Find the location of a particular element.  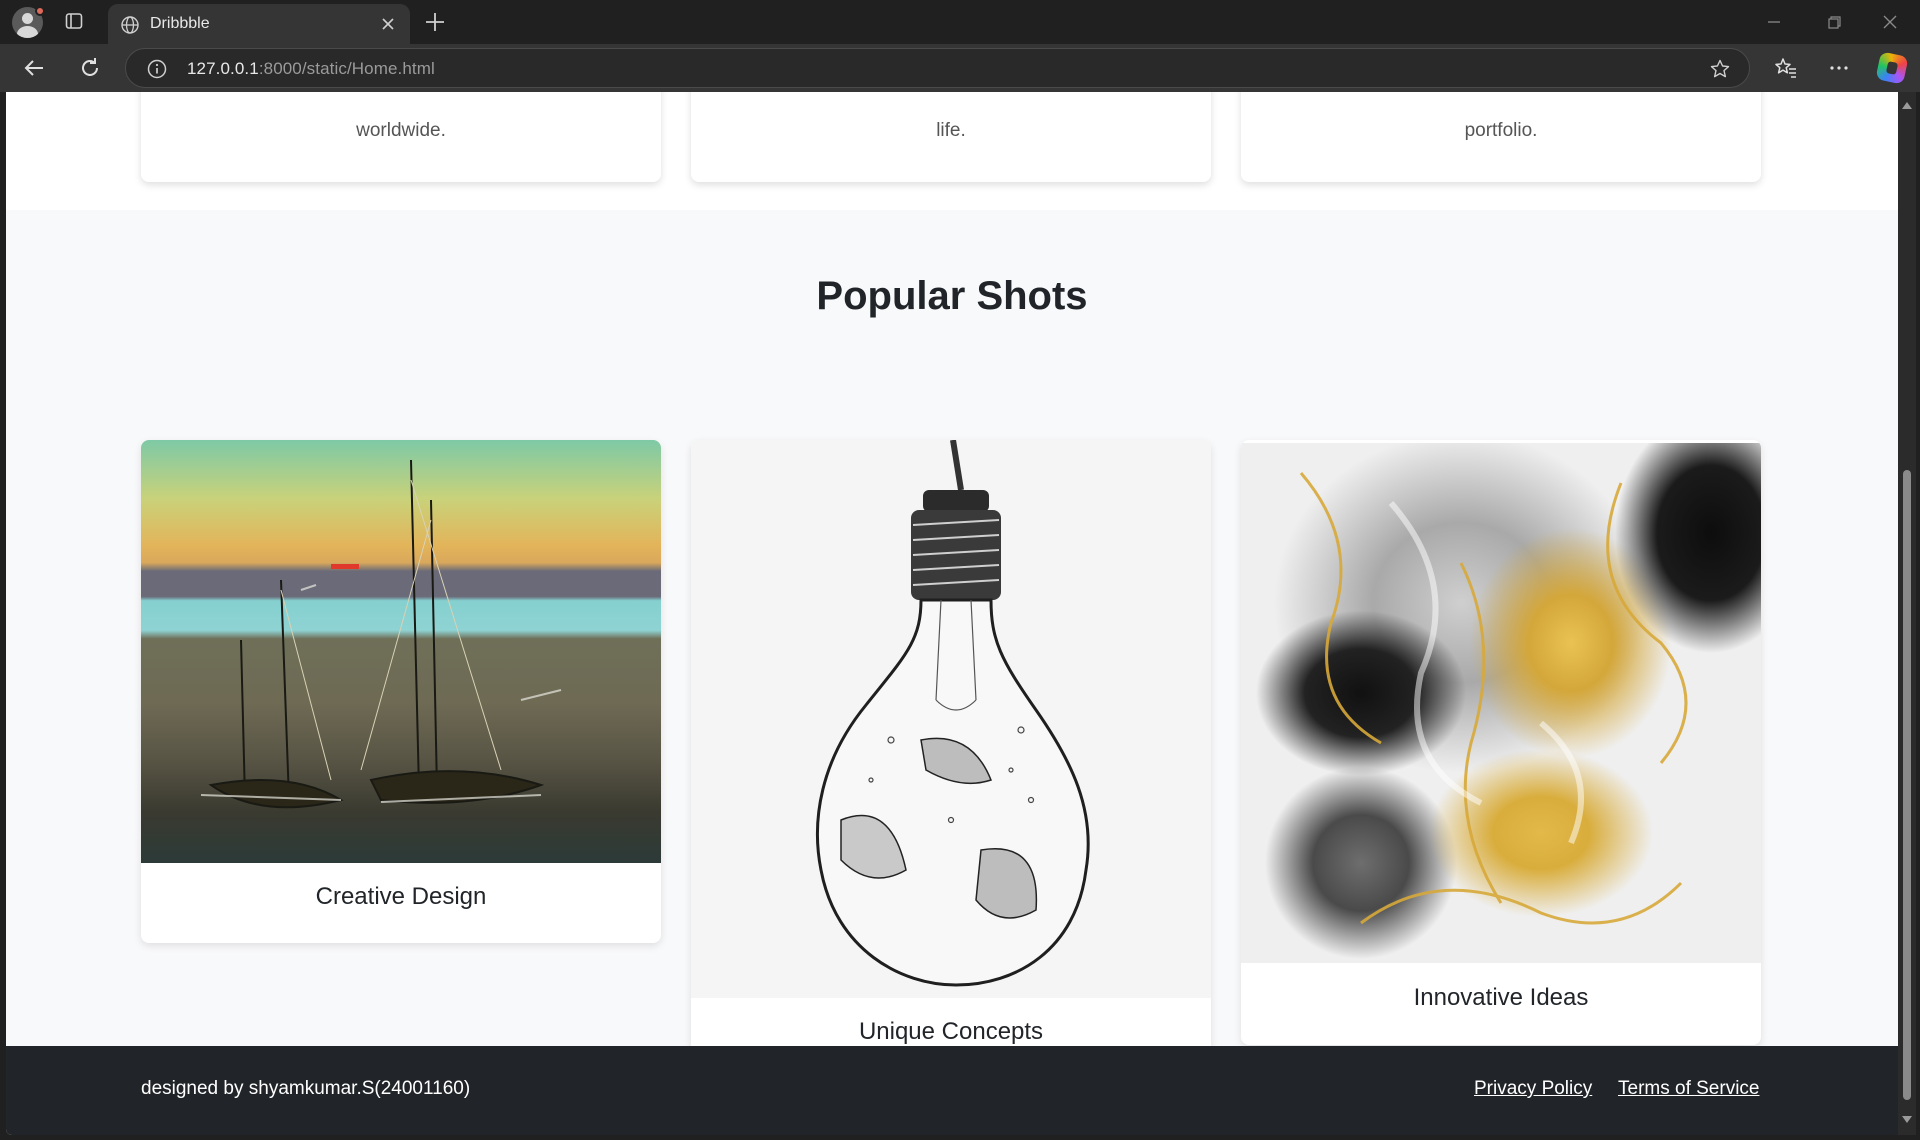

marble-art-image is located at coordinates (1501, 703).